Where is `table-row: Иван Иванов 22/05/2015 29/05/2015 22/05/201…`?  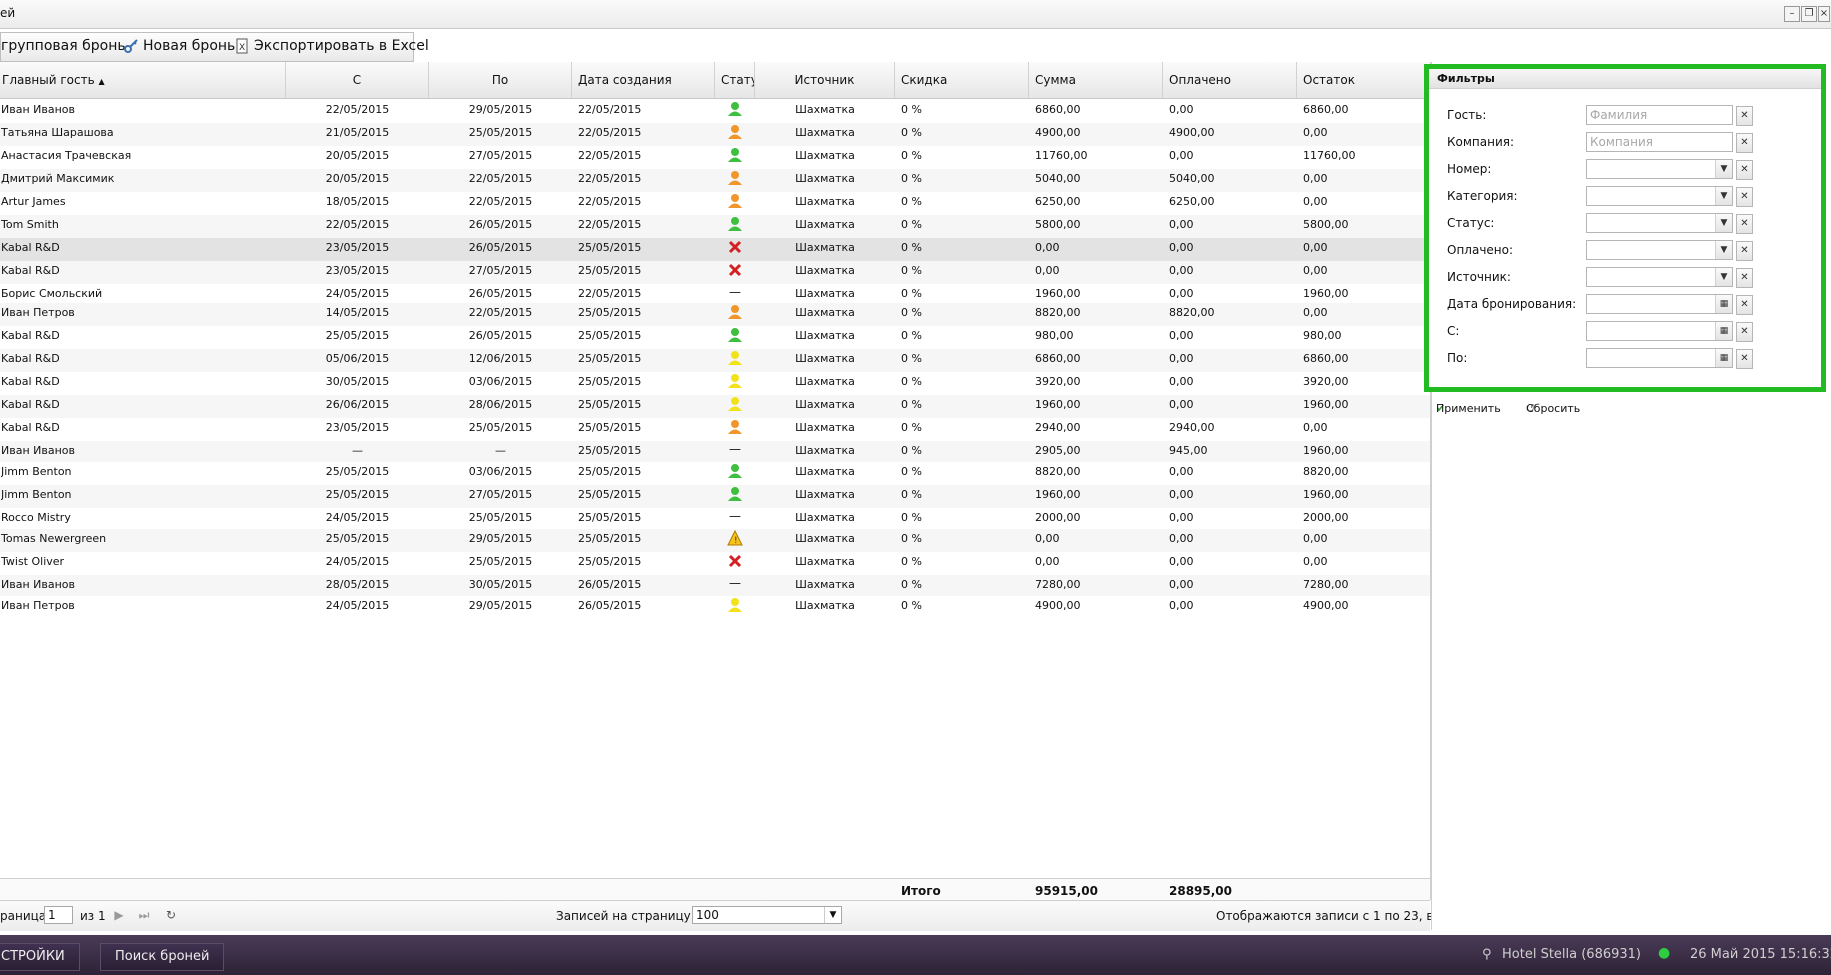 table-row: Иван Иванов 22/05/2015 29/05/2015 22/05/201… is located at coordinates (715, 111).